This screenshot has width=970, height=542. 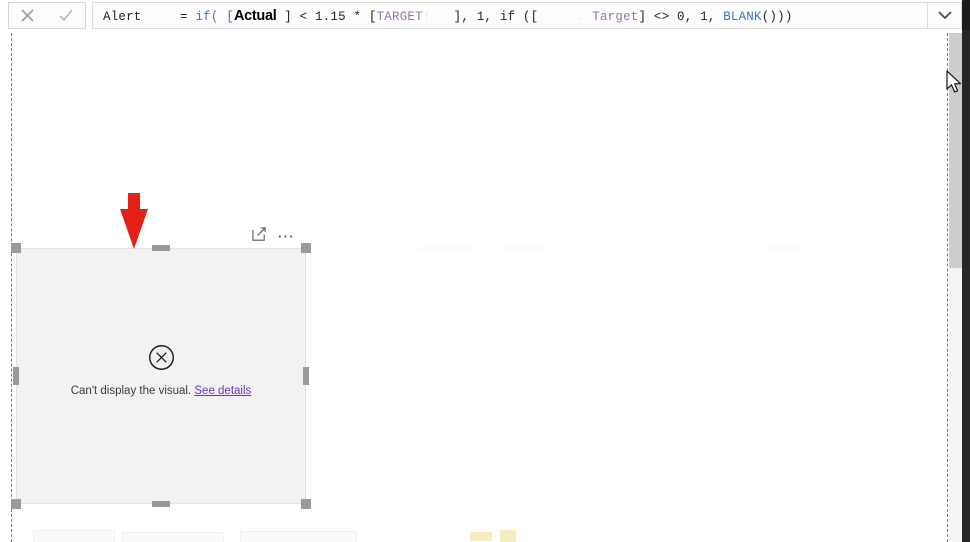 I want to click on window-edge-top, so click(x=966, y=15).